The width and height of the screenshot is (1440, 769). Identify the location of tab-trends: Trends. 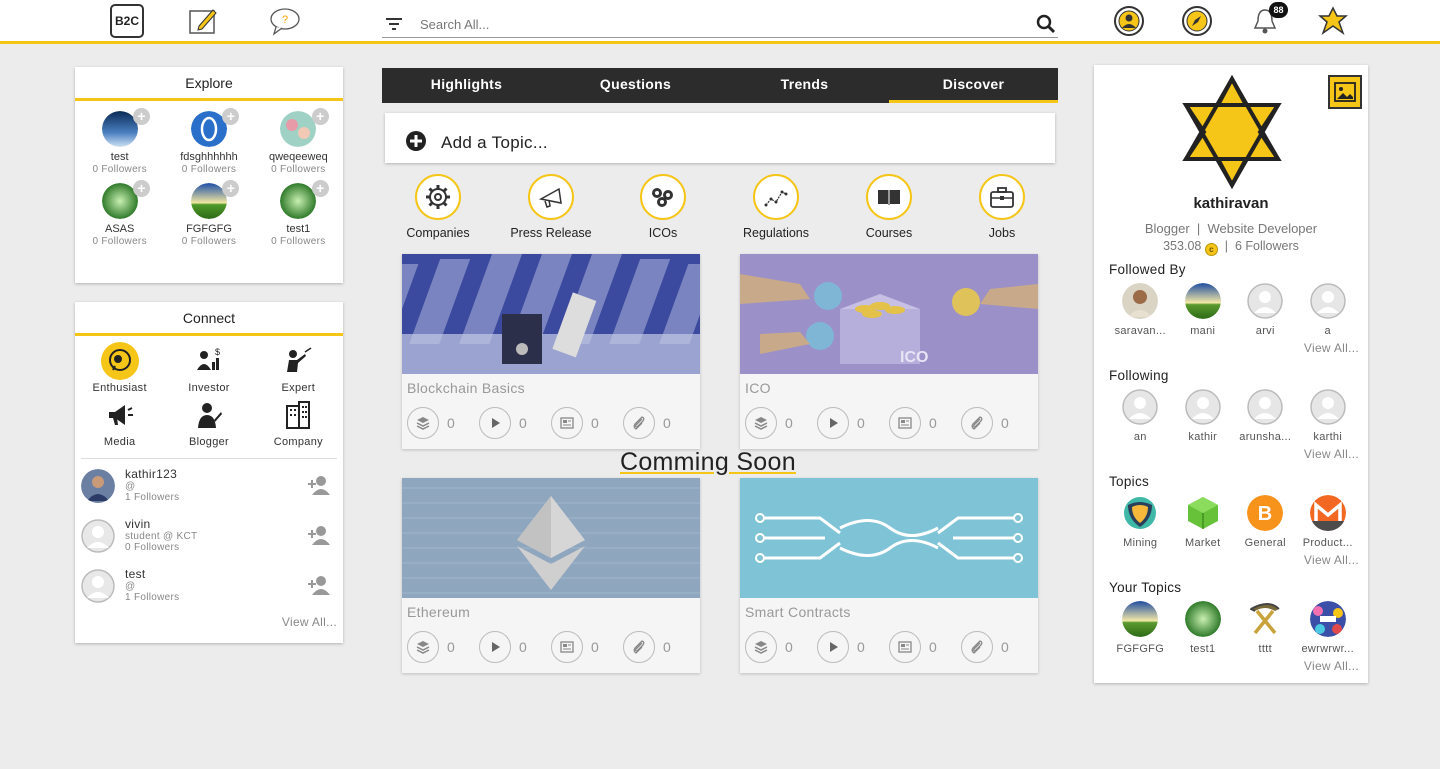
(804, 85).